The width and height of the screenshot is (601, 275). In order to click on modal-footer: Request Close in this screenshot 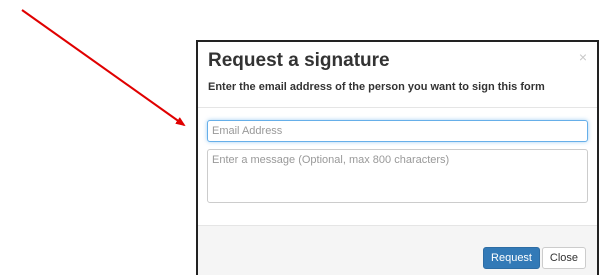, I will do `click(397, 250)`.